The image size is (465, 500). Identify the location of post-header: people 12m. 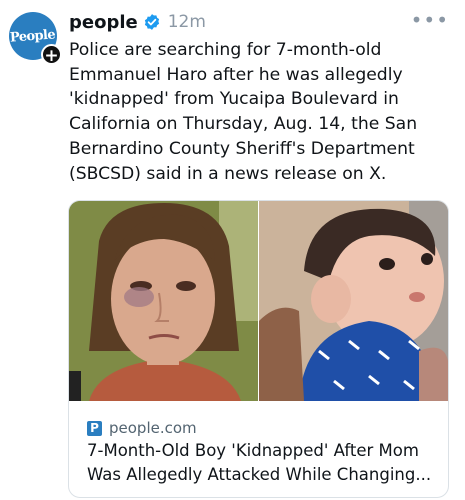
(137, 22).